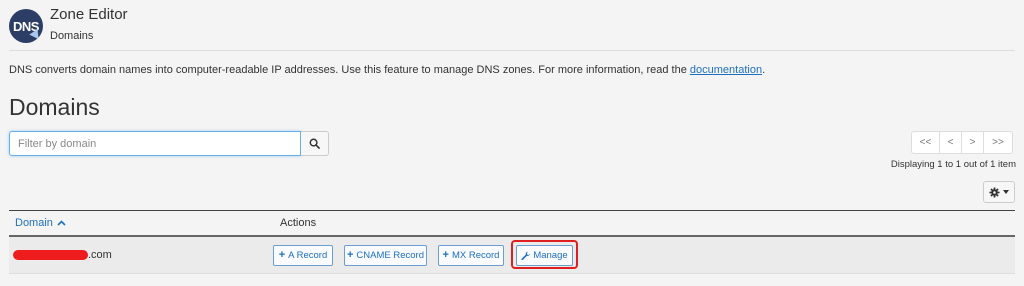 The width and height of the screenshot is (1024, 286). Describe the element at coordinates (390, 255) in the screenshot. I see `add-cname-record-label: CNAME Record` at that location.